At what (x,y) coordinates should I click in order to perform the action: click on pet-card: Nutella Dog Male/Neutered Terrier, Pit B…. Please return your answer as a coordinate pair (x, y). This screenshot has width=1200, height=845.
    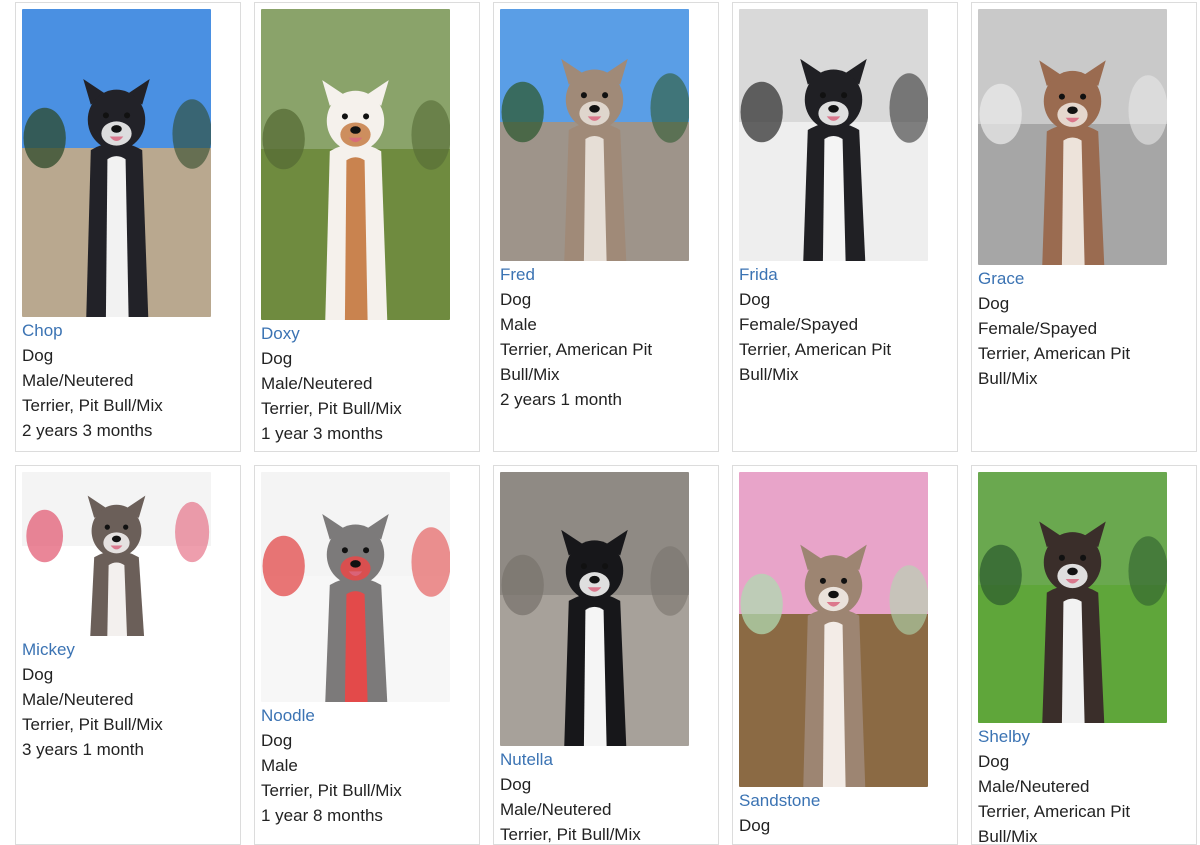
    Looking at the image, I should click on (606, 655).